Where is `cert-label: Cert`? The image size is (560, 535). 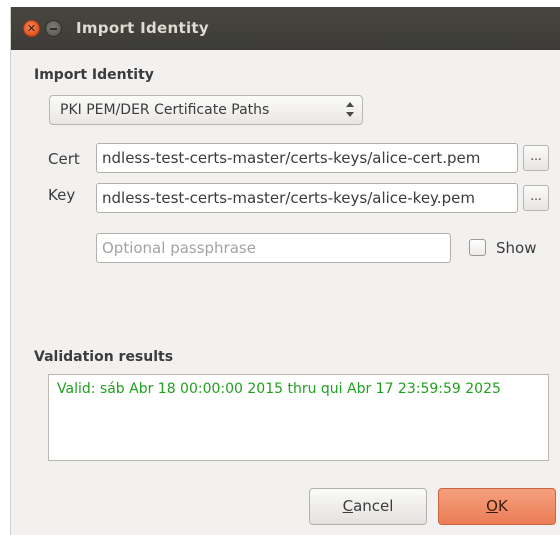
cert-label: Cert is located at coordinates (64, 159).